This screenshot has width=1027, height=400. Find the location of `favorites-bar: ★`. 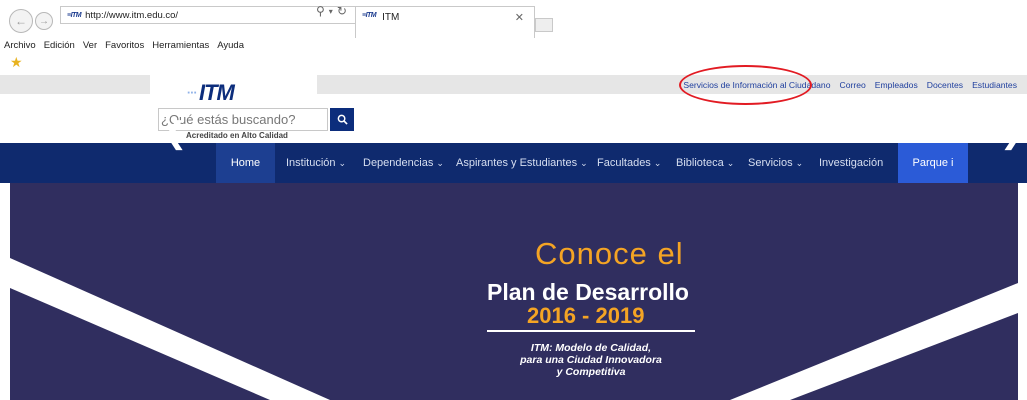

favorites-bar: ★ is located at coordinates (513, 62).